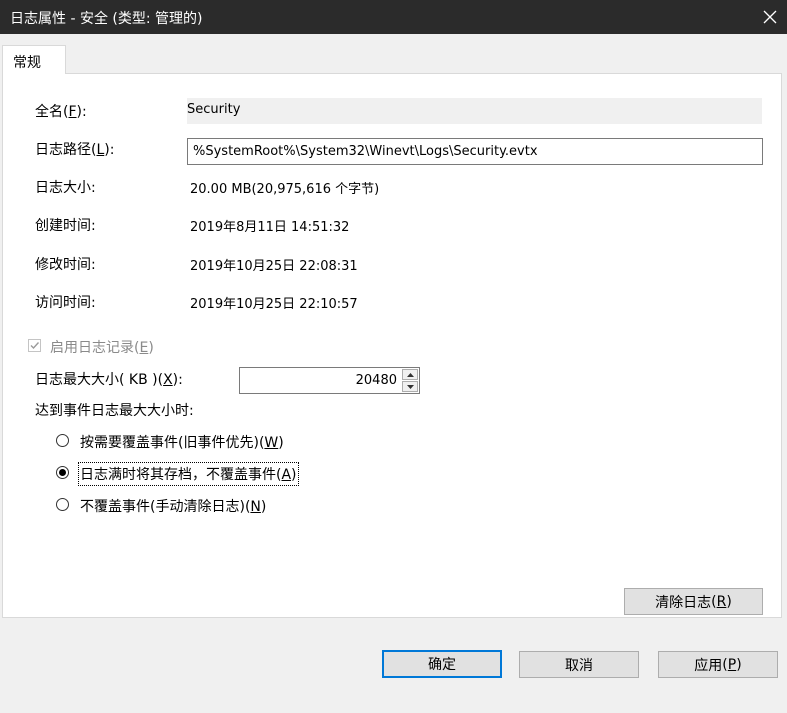 Image resolution: width=787 pixels, height=713 pixels. I want to click on tab-general: 常规, so click(34, 59).